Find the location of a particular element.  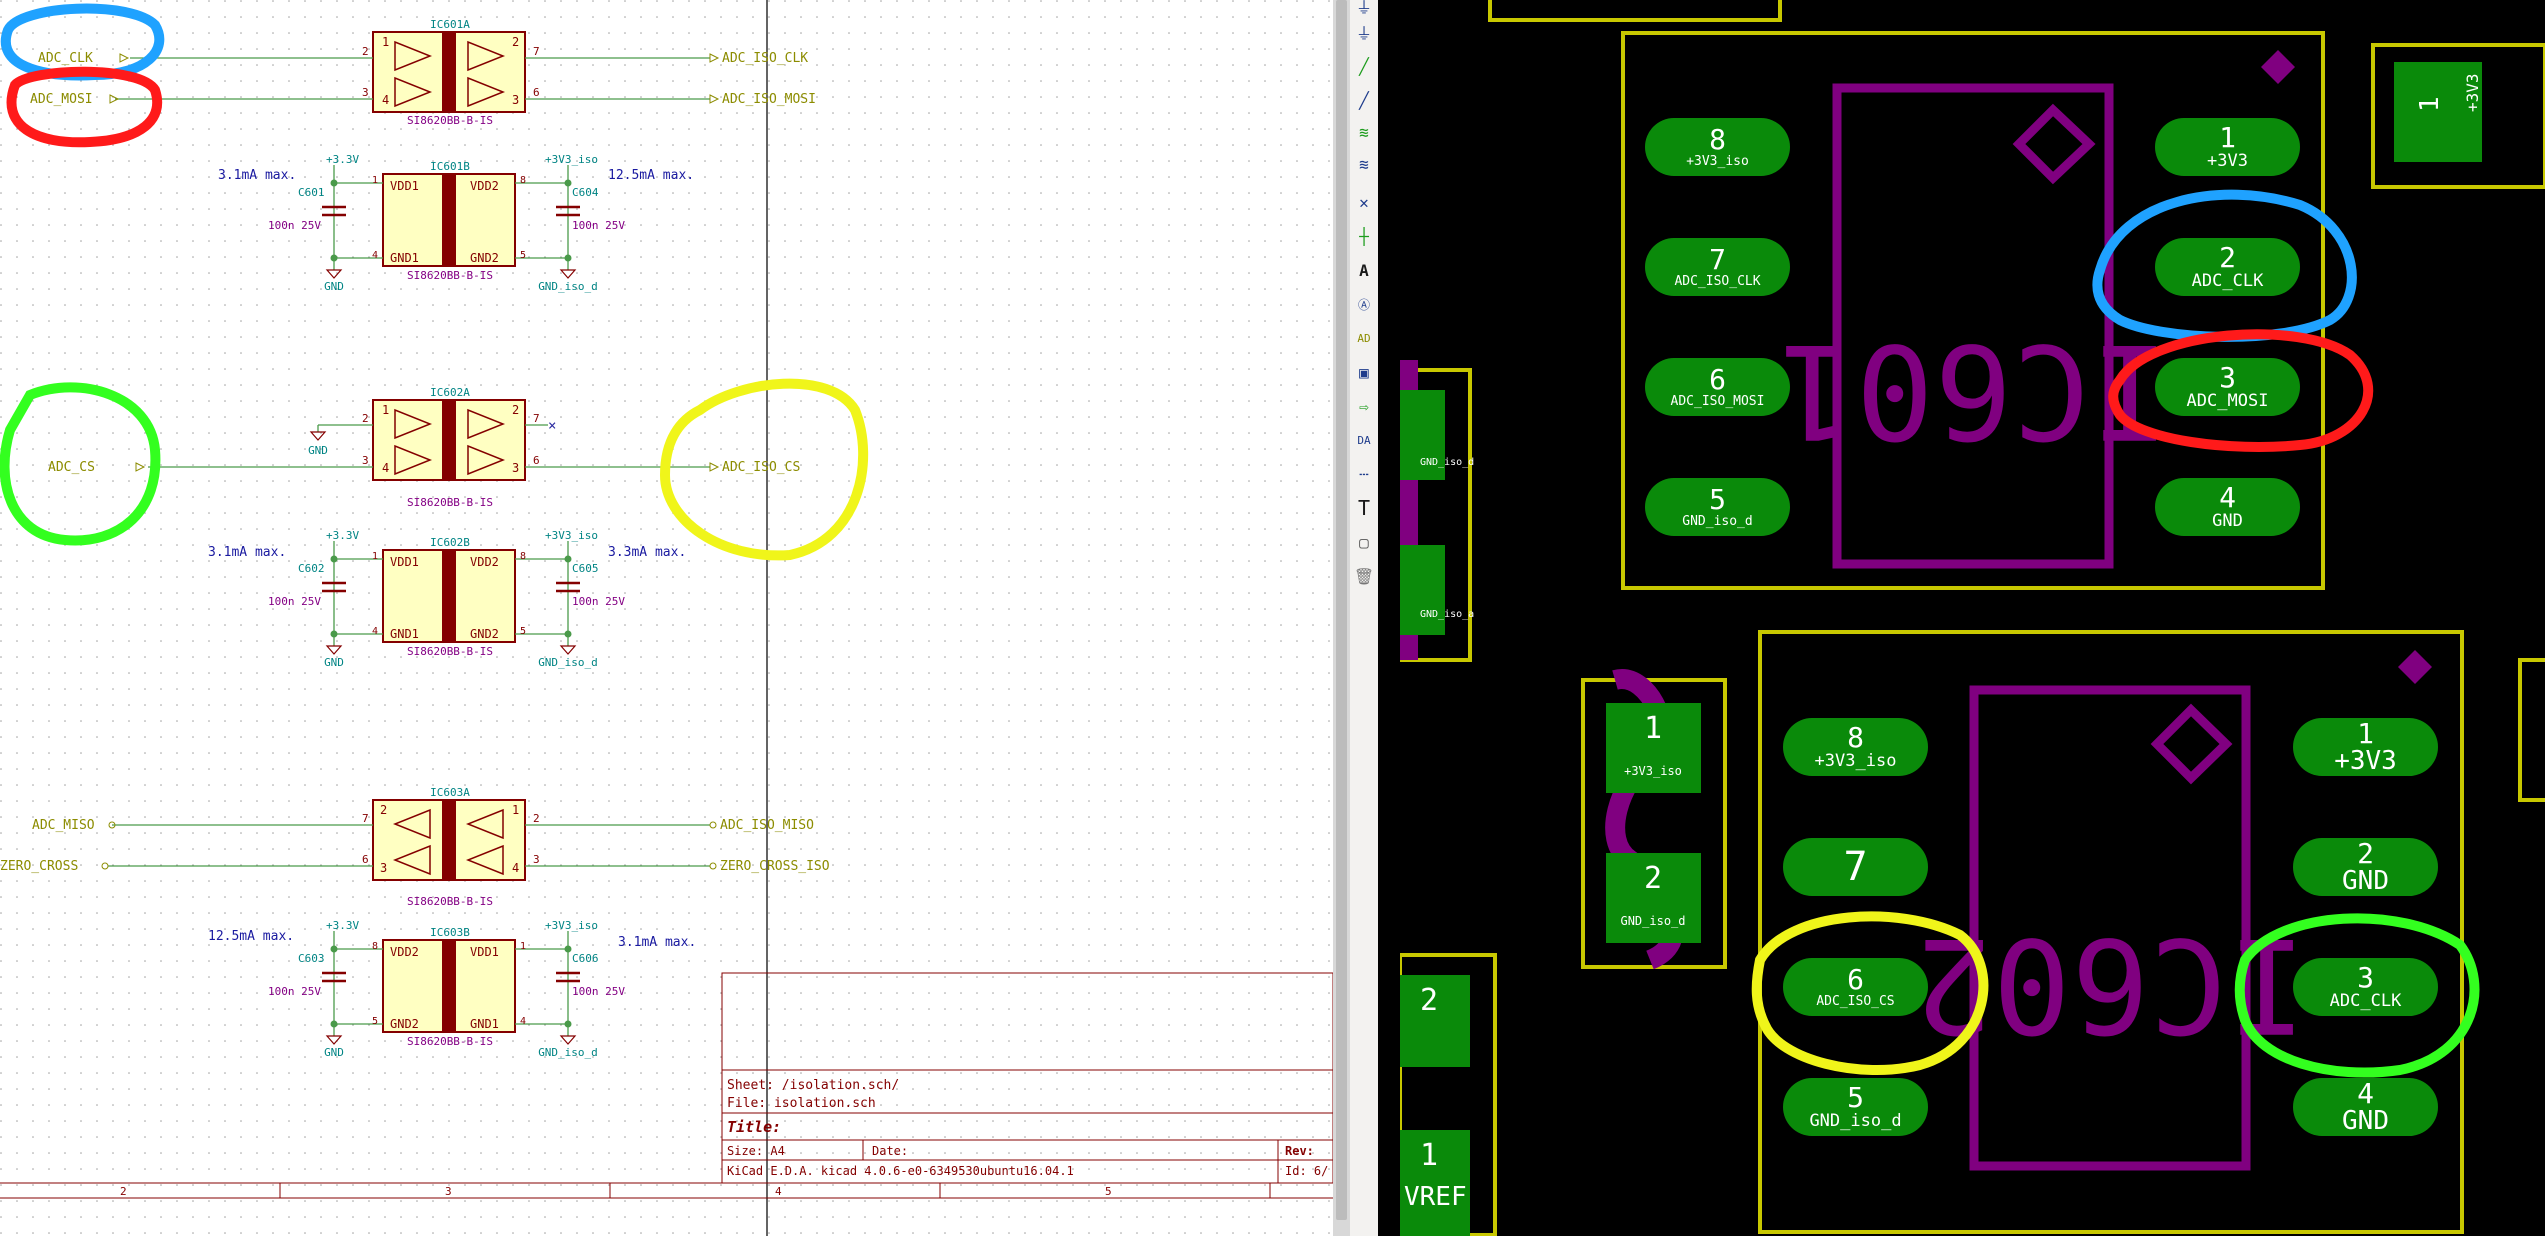

net-label-adc-iso-mosi: ADC_ISO_MOSI is located at coordinates (769, 99).